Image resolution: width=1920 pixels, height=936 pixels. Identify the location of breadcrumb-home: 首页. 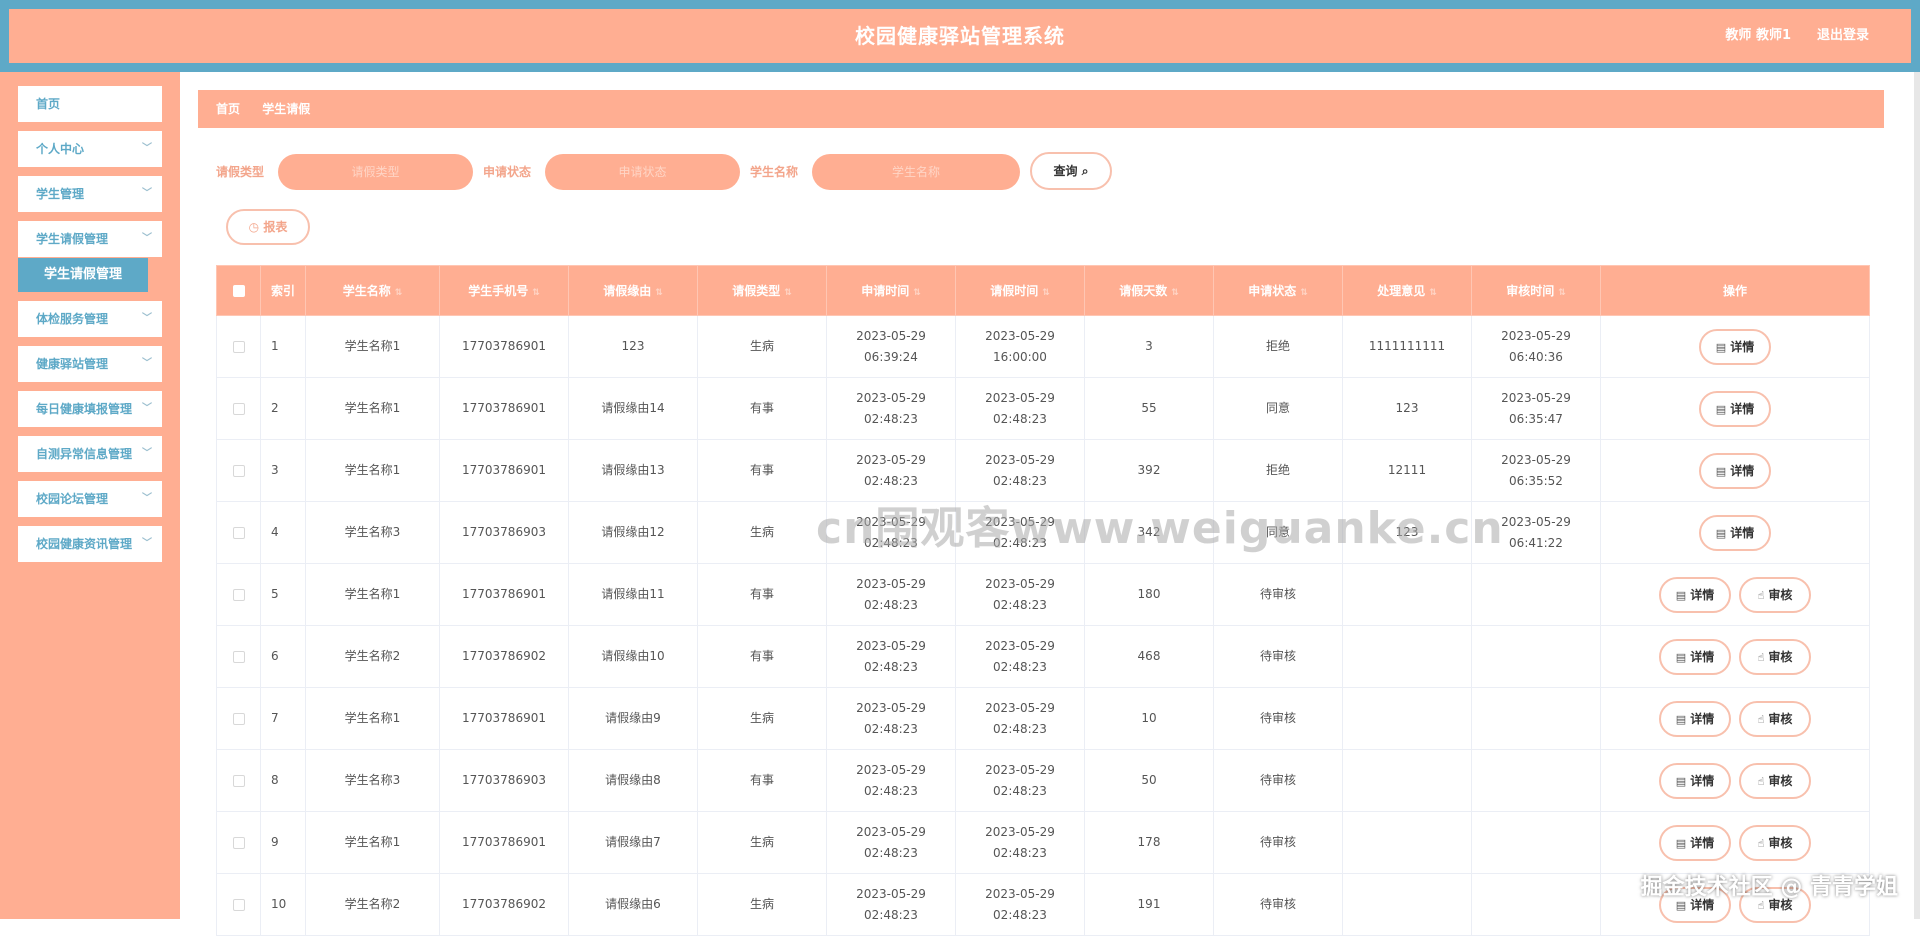
(228, 109).